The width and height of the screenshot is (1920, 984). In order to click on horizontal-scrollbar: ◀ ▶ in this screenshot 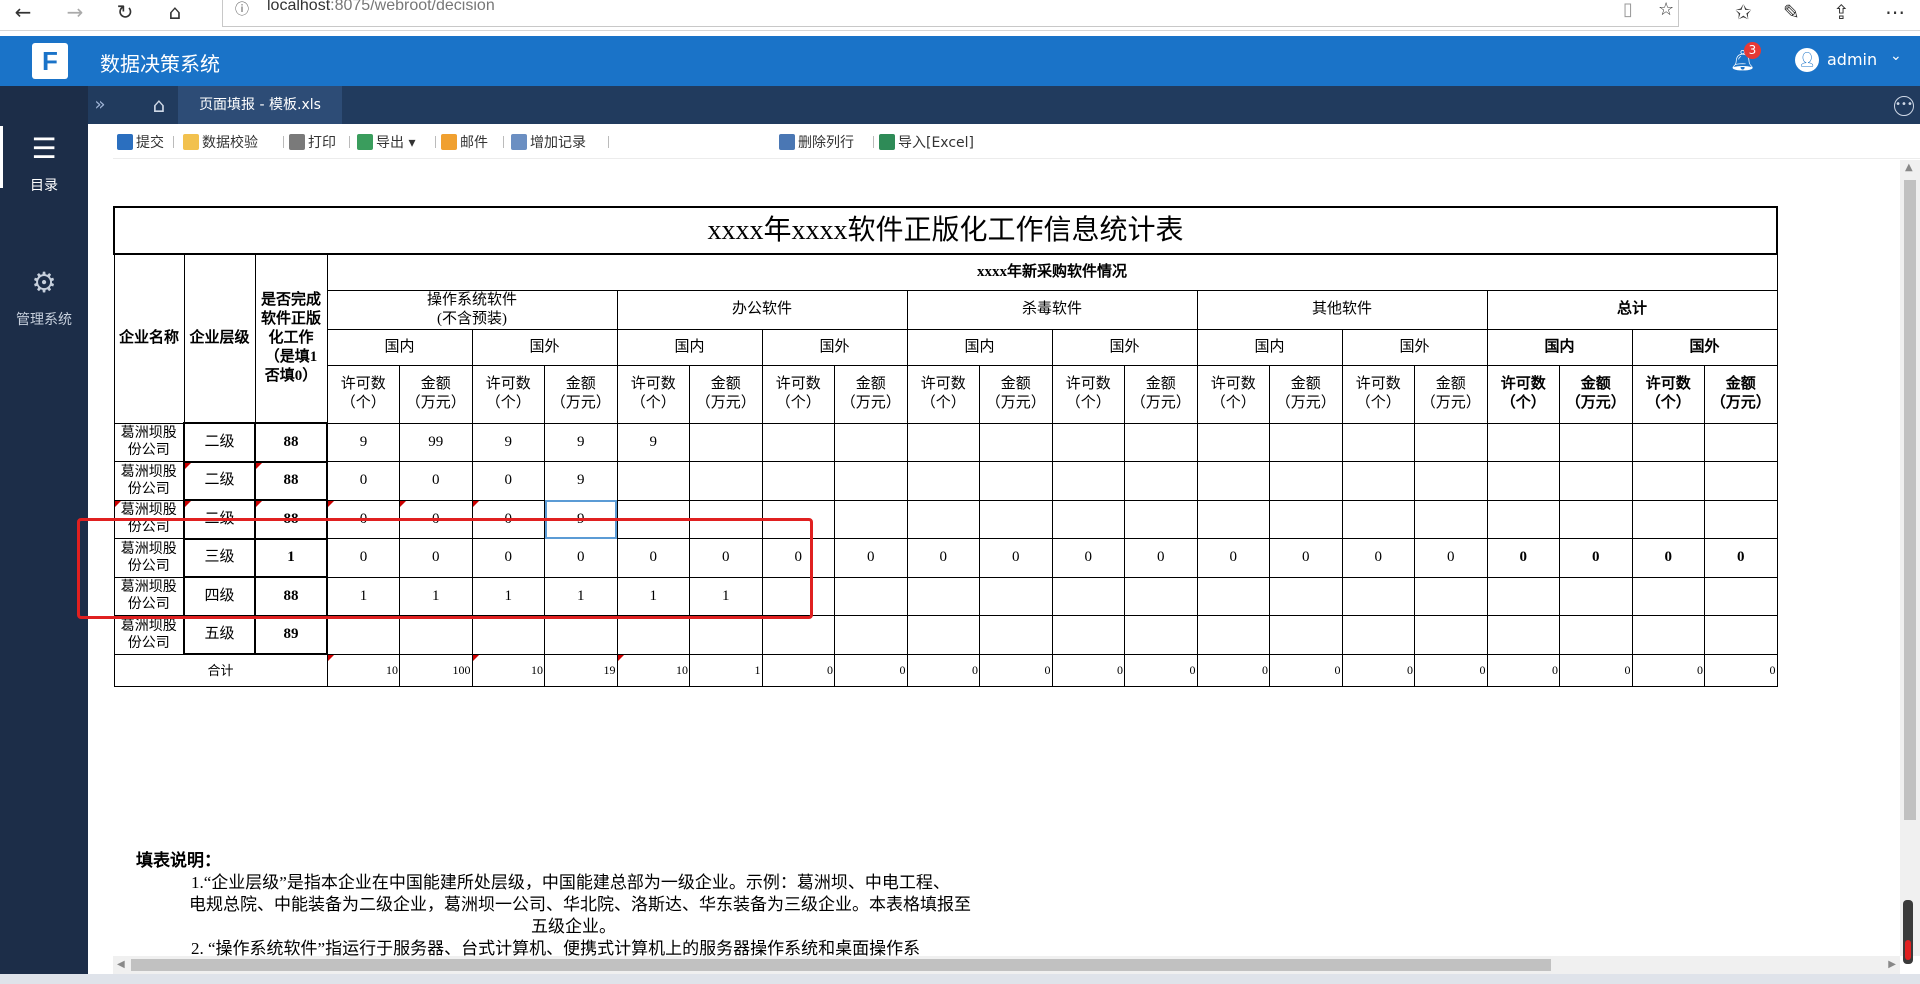, I will do `click(1006, 965)`.